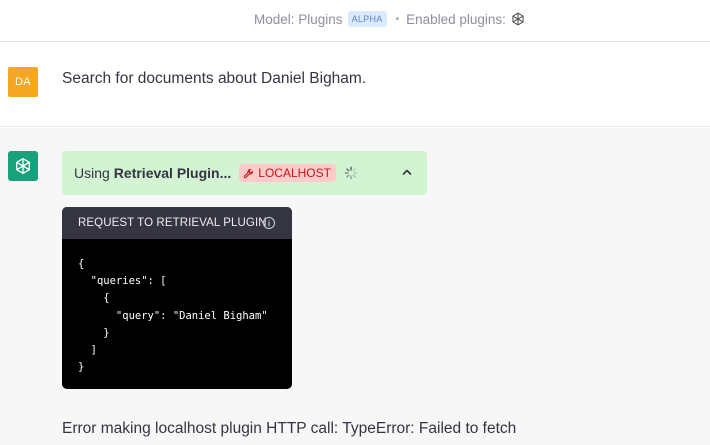 The height and width of the screenshot is (445, 710). What do you see at coordinates (172, 223) in the screenshot?
I see `request-panel-title: REQUEST TO RETRIEVAL PLUGIN` at bounding box center [172, 223].